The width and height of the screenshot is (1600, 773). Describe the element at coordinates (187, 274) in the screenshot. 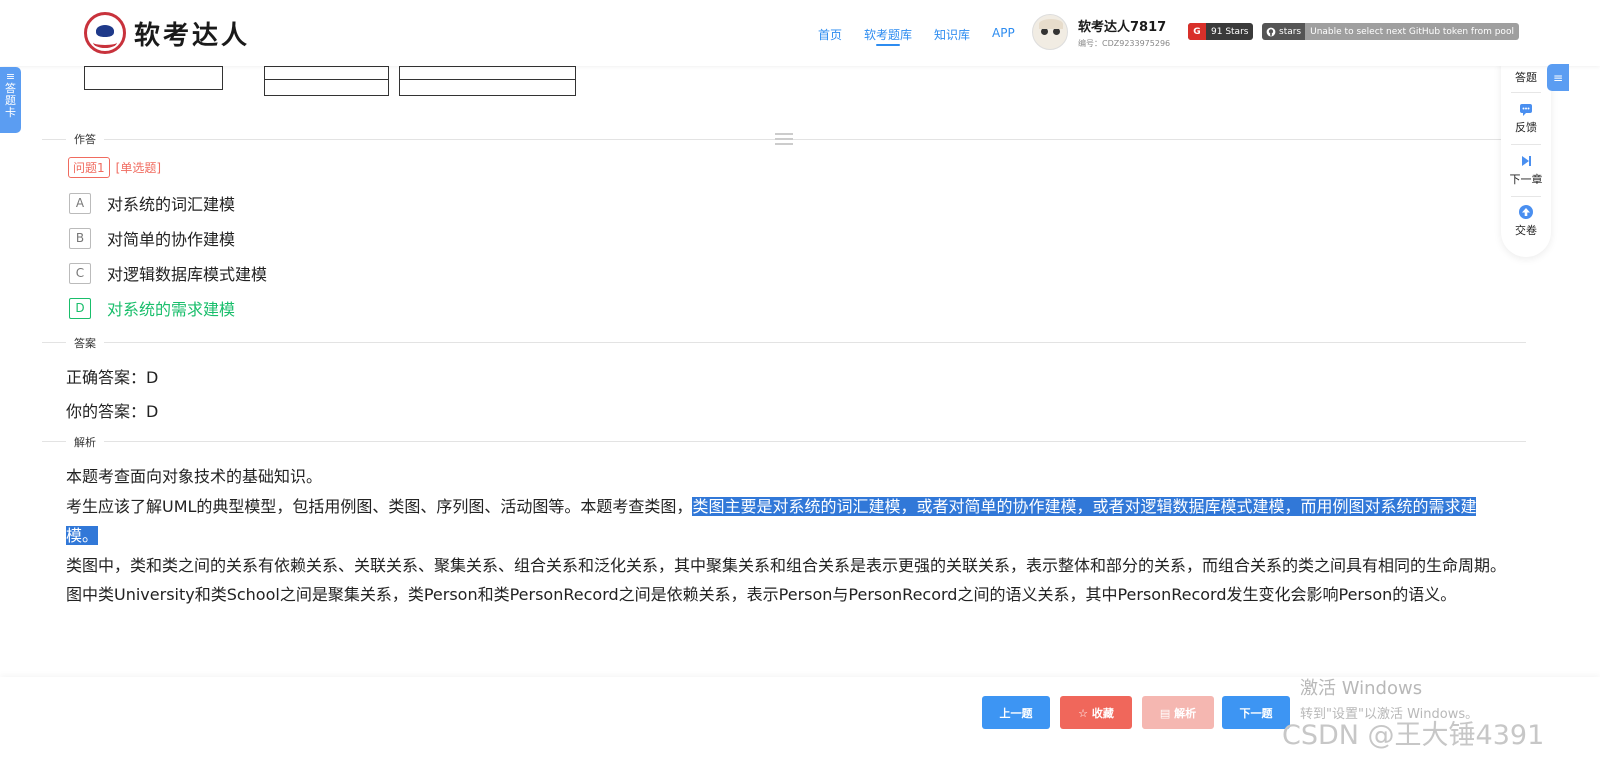

I see `option-c-text: 对逻辑数据库模式建模` at that location.